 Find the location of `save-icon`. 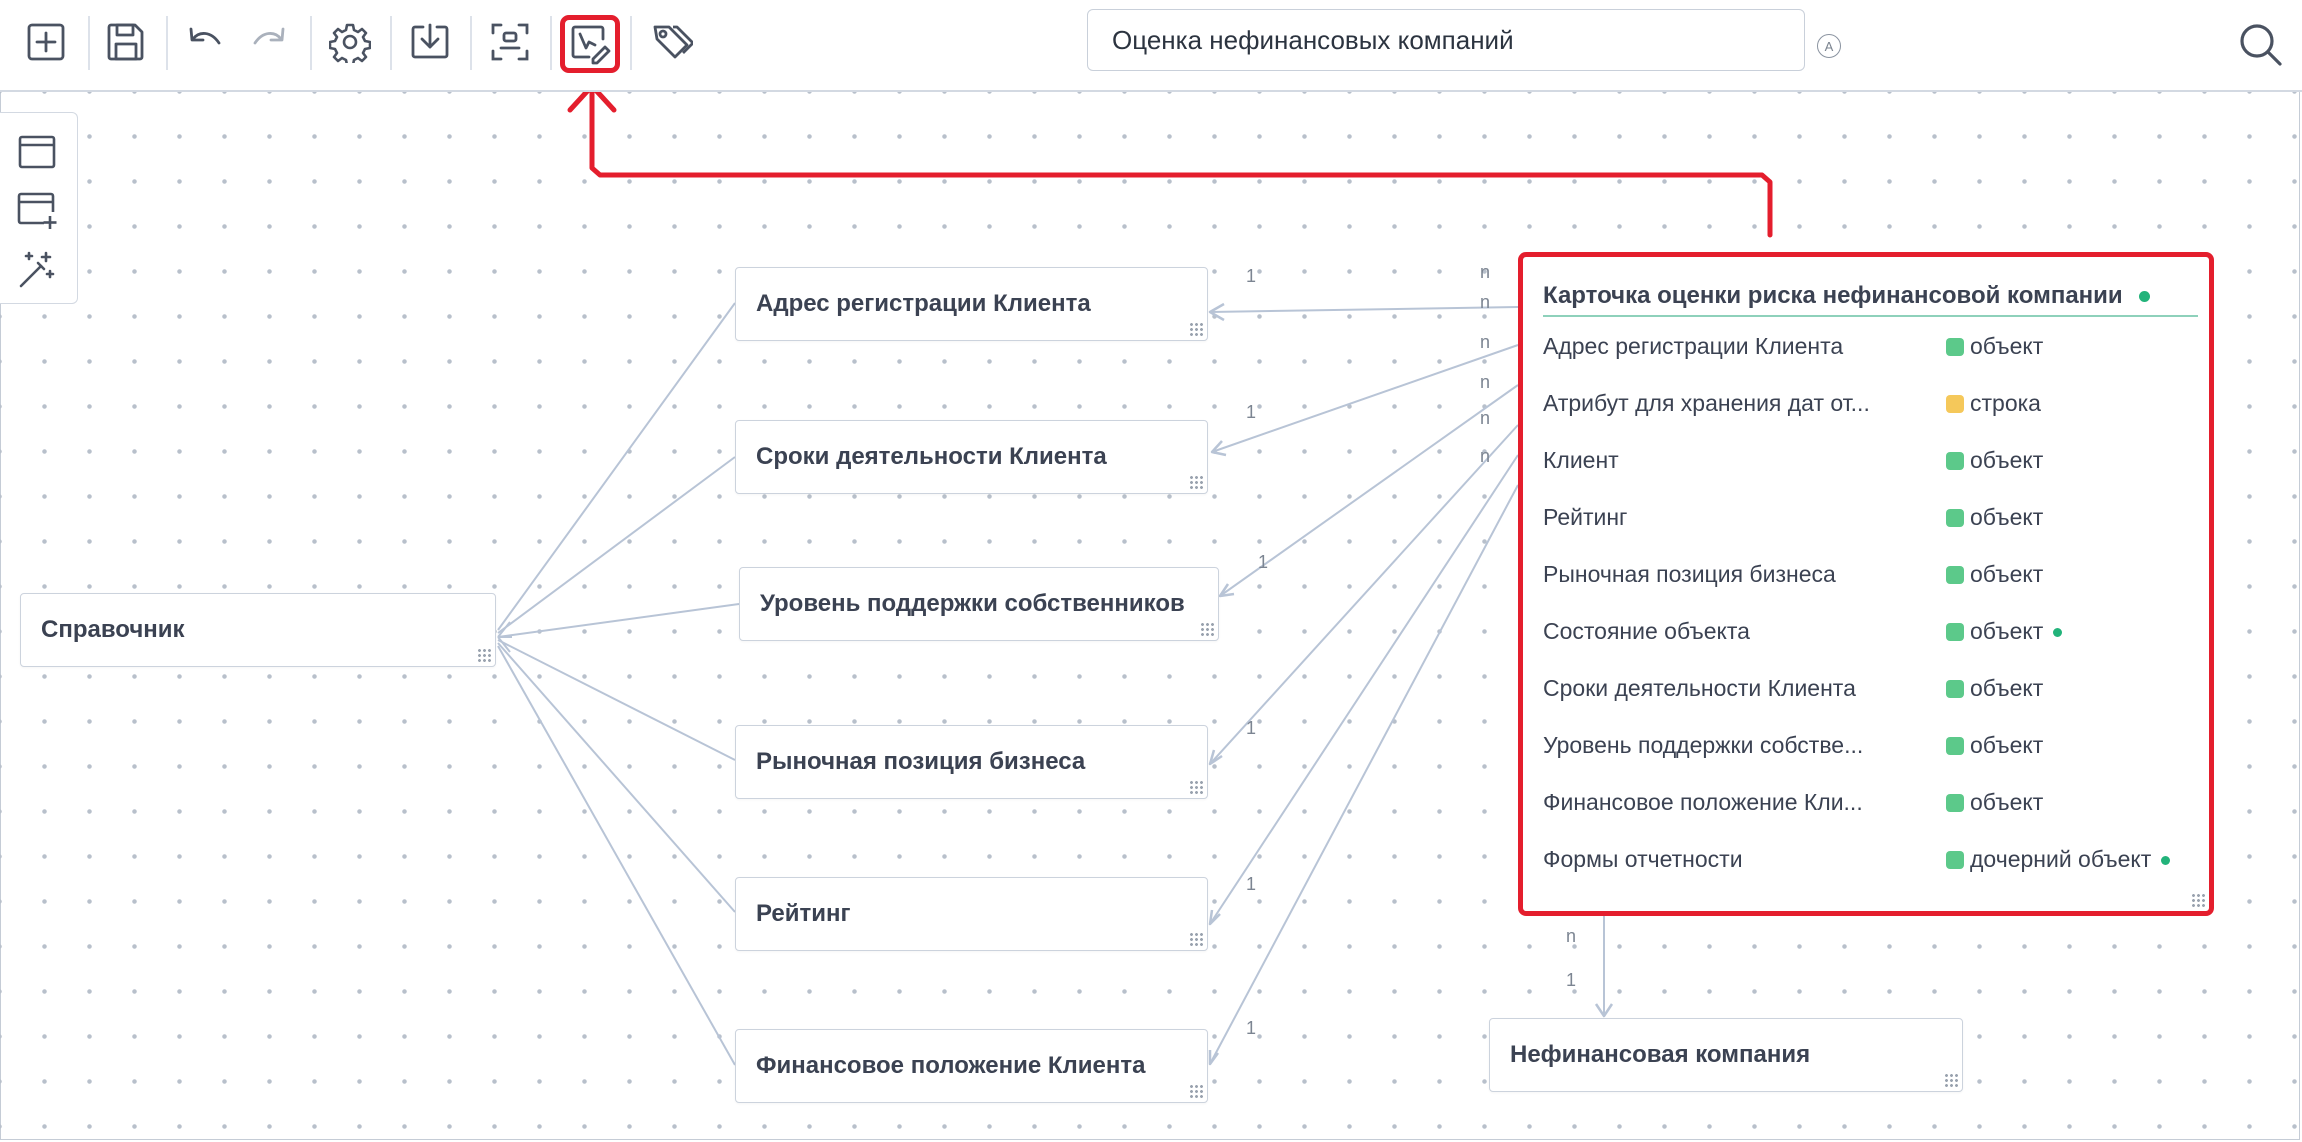

save-icon is located at coordinates (126, 42).